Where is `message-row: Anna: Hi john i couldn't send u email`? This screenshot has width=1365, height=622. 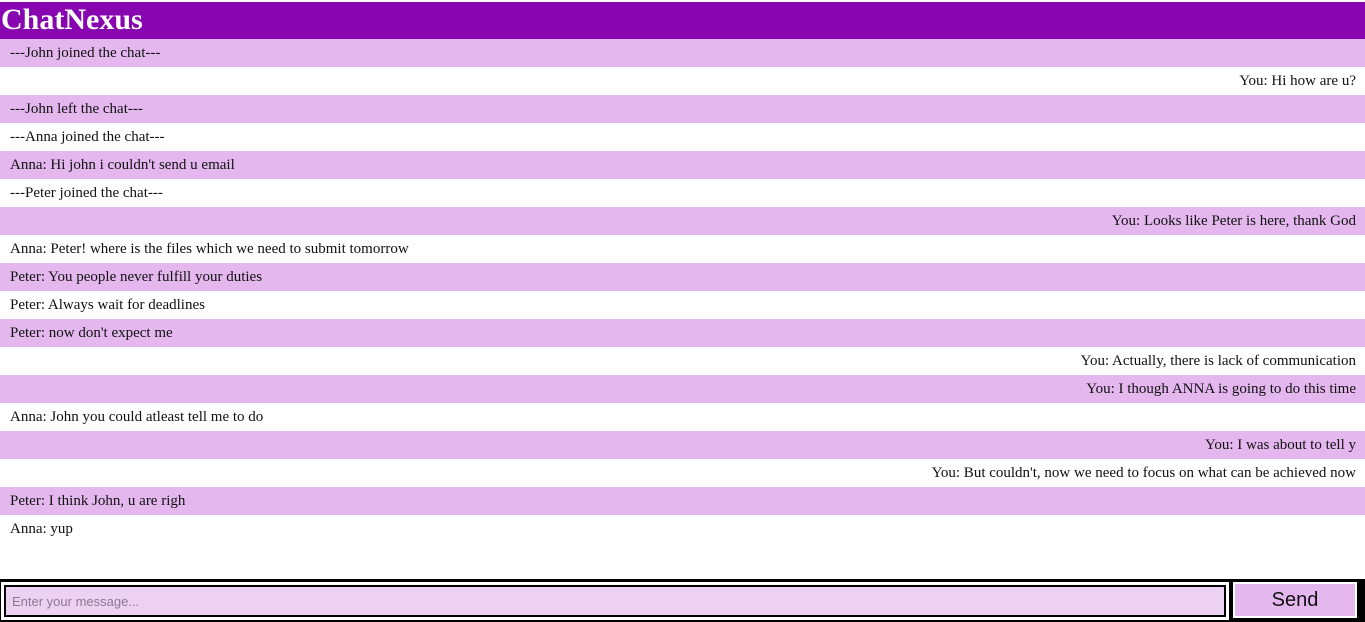
message-row: Anna: Hi john i couldn't send u email is located at coordinates (682, 165).